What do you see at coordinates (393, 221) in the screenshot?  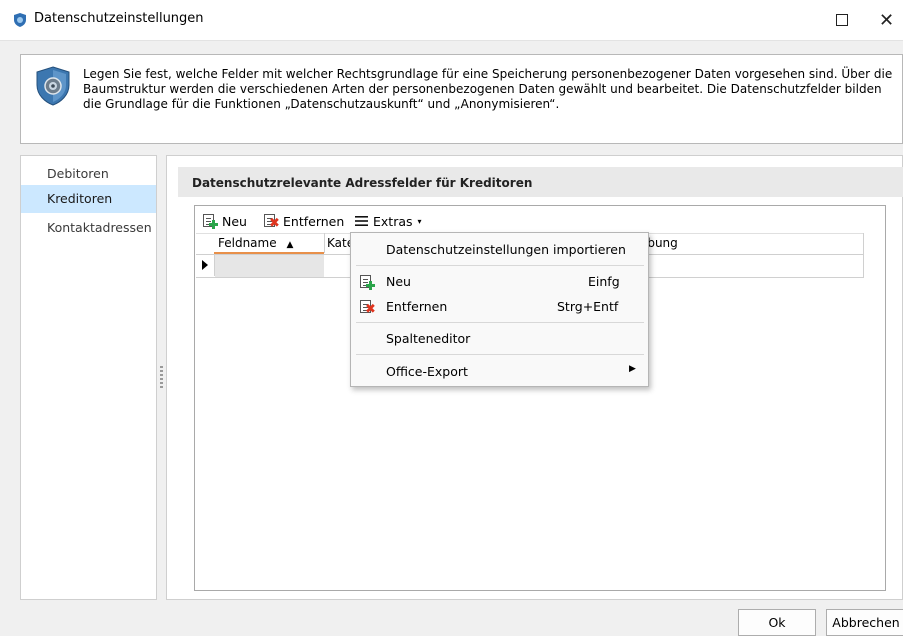 I see `extras-button-label: Extras` at bounding box center [393, 221].